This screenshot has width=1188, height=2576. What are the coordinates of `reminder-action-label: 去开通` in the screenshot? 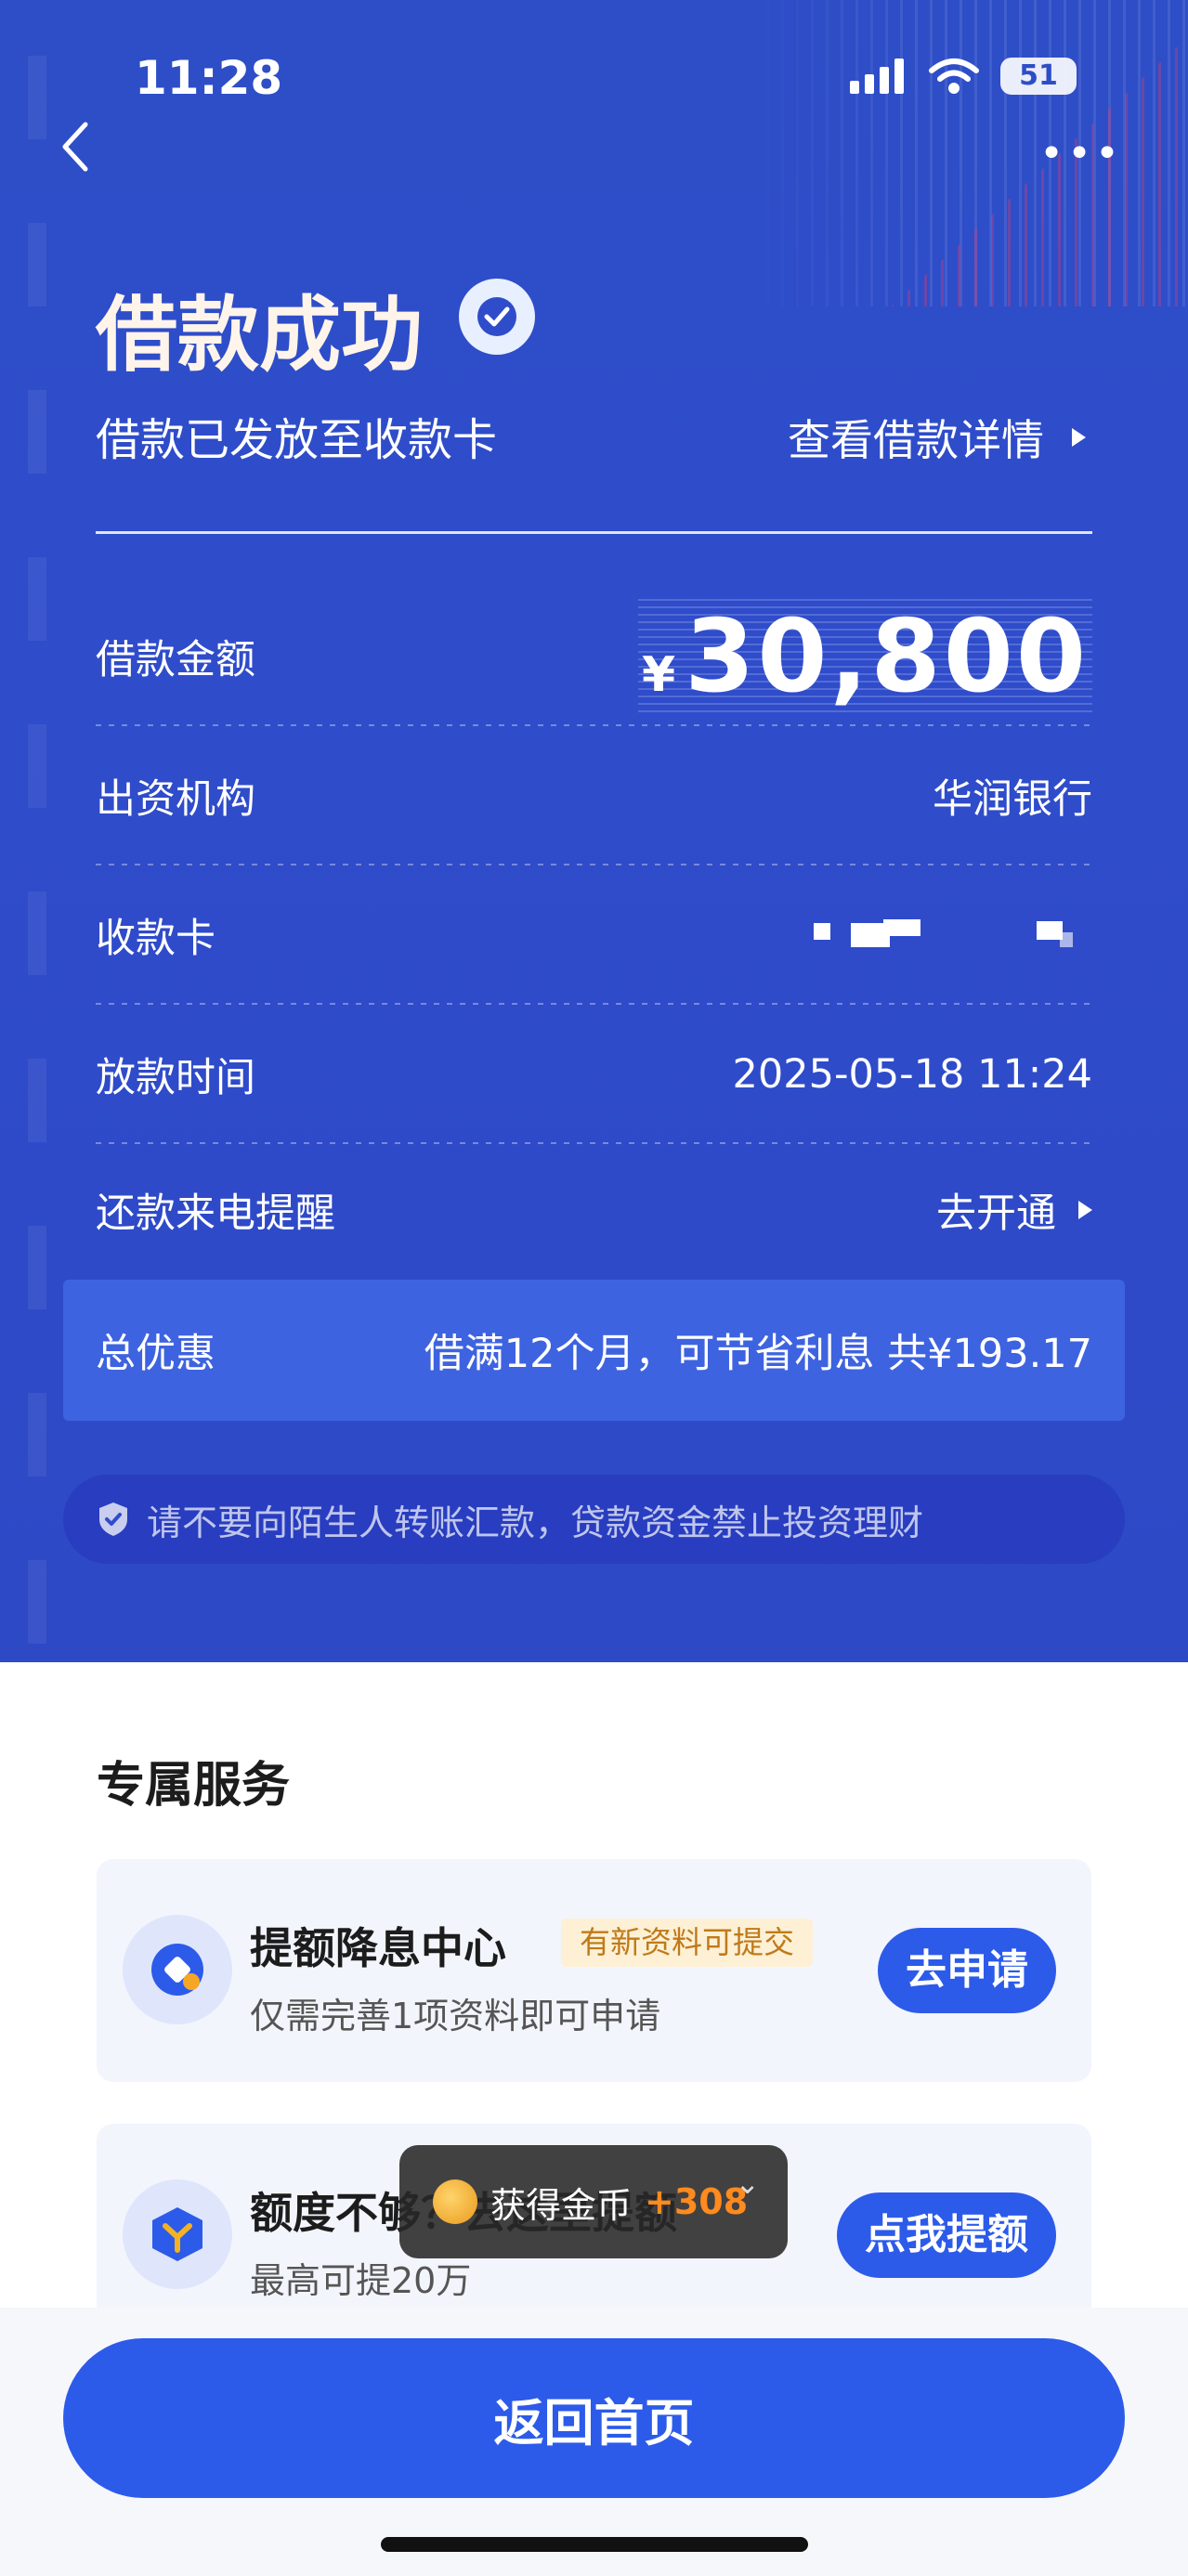 It's located at (996, 1214).